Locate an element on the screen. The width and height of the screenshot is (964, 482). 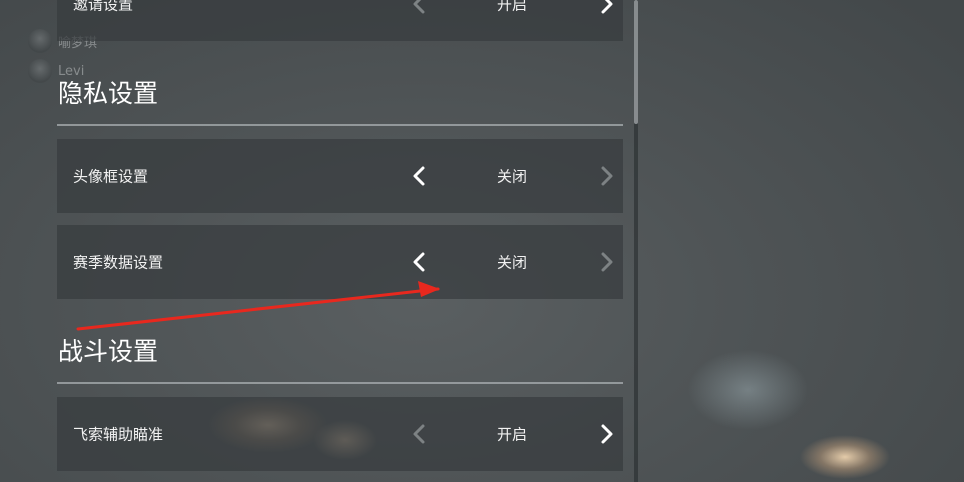
red-arrow-annotation is located at coordinates (258, 306).